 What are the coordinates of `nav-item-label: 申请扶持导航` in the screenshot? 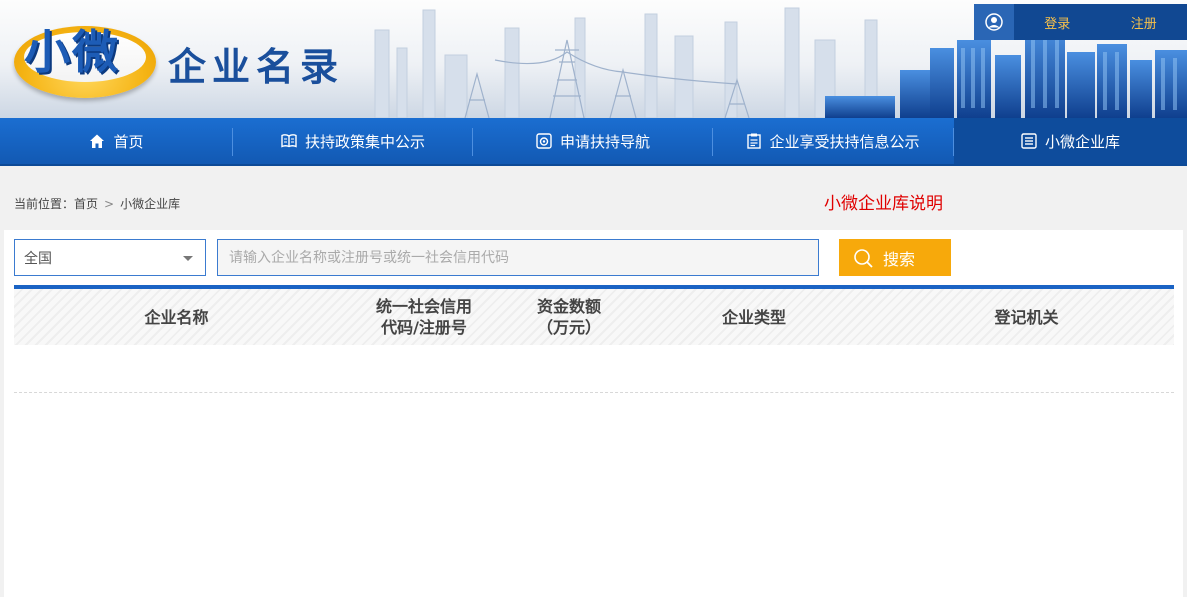 It's located at (604, 141).